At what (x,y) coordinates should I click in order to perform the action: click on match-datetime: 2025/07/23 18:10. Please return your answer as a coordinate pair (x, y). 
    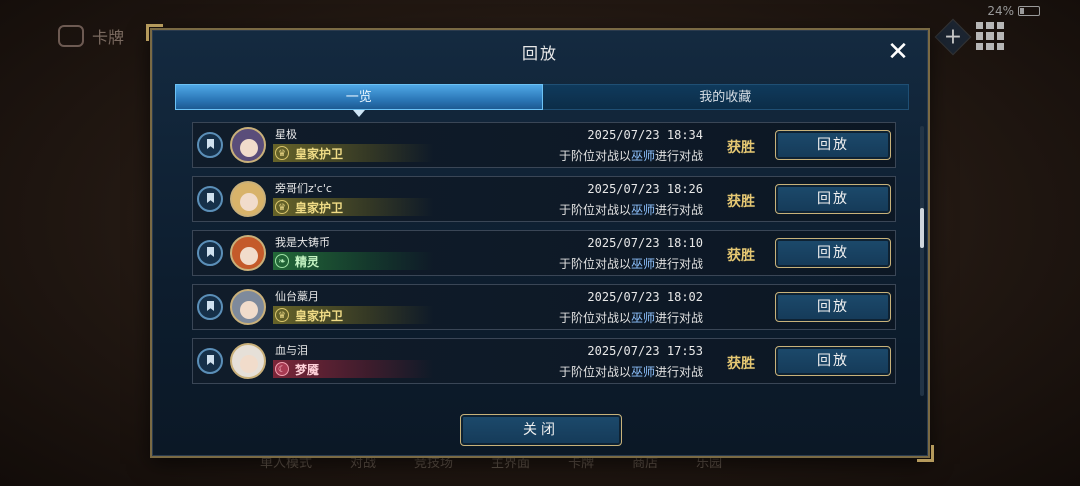
    Looking at the image, I should click on (645, 243).